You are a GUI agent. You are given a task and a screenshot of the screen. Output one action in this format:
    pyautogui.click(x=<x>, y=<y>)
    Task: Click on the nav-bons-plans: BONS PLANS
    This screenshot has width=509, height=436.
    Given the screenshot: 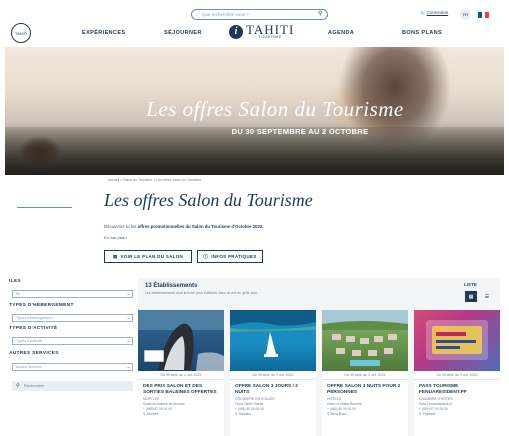 What is the action you would take?
    pyautogui.click(x=422, y=33)
    